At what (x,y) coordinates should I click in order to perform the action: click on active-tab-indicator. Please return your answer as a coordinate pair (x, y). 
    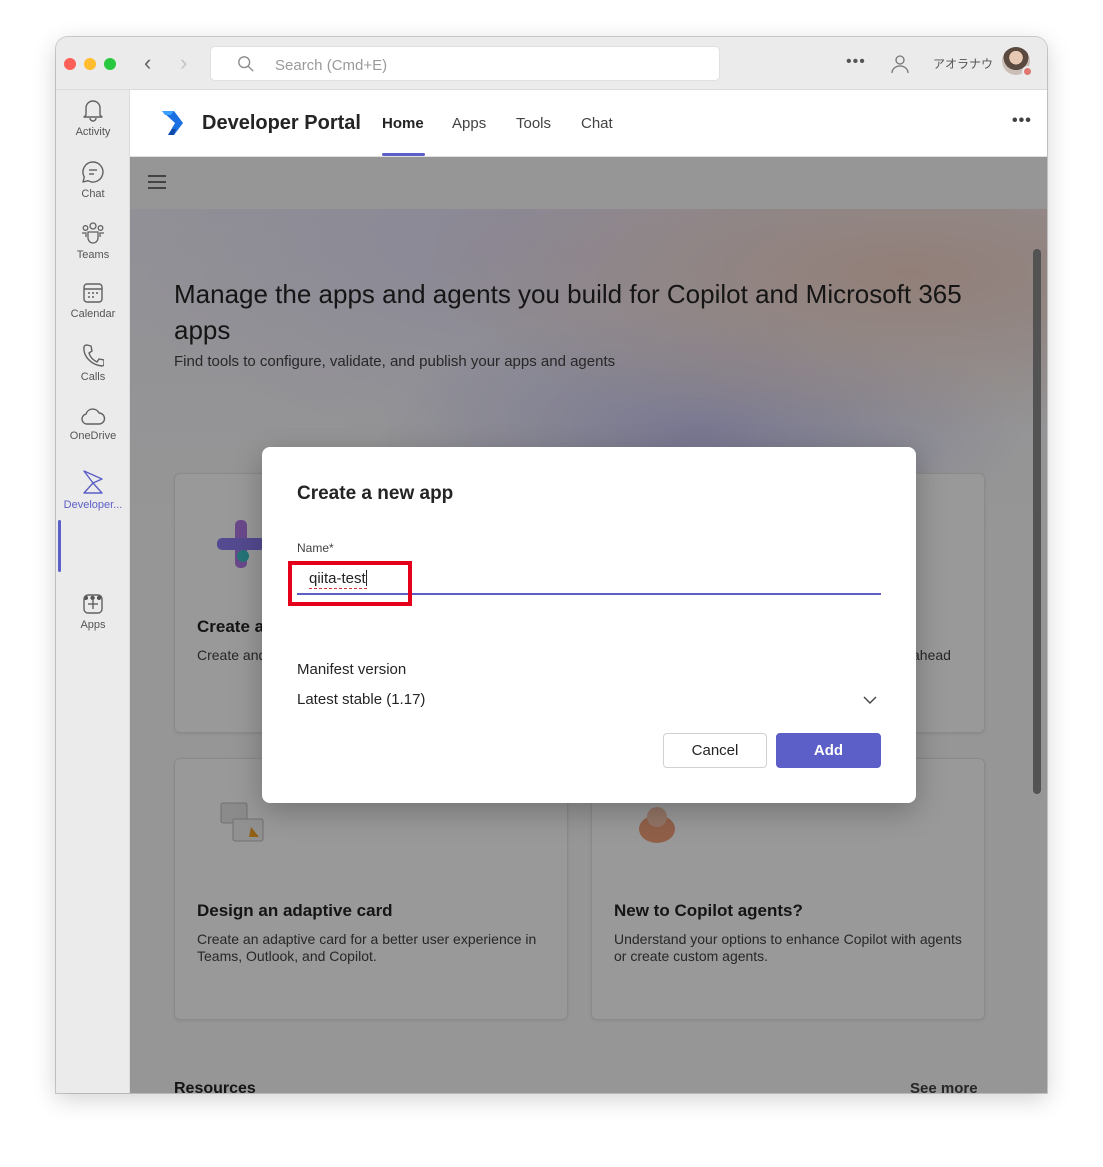
    Looking at the image, I should click on (403, 154).